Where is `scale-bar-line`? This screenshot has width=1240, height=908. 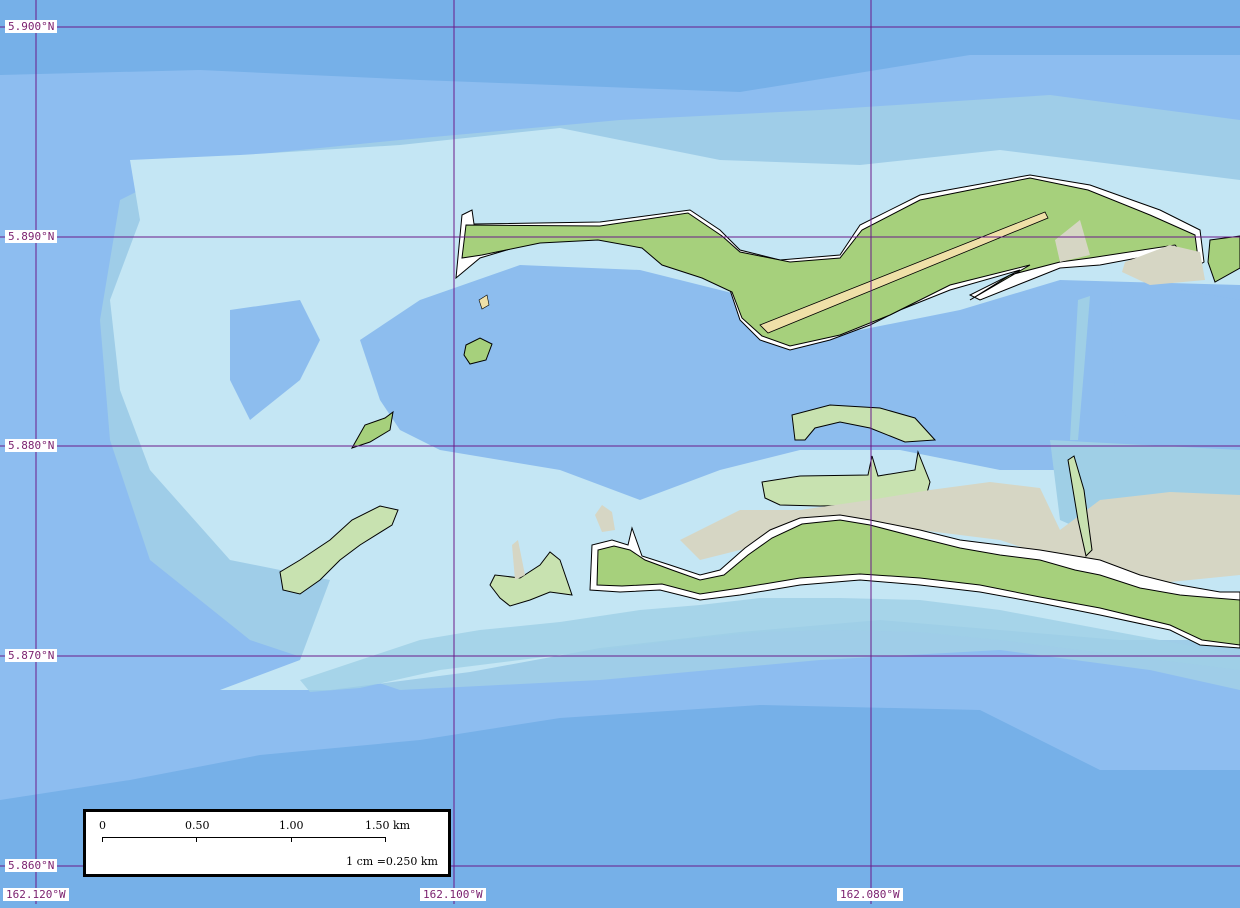 scale-bar-line is located at coordinates (243, 837).